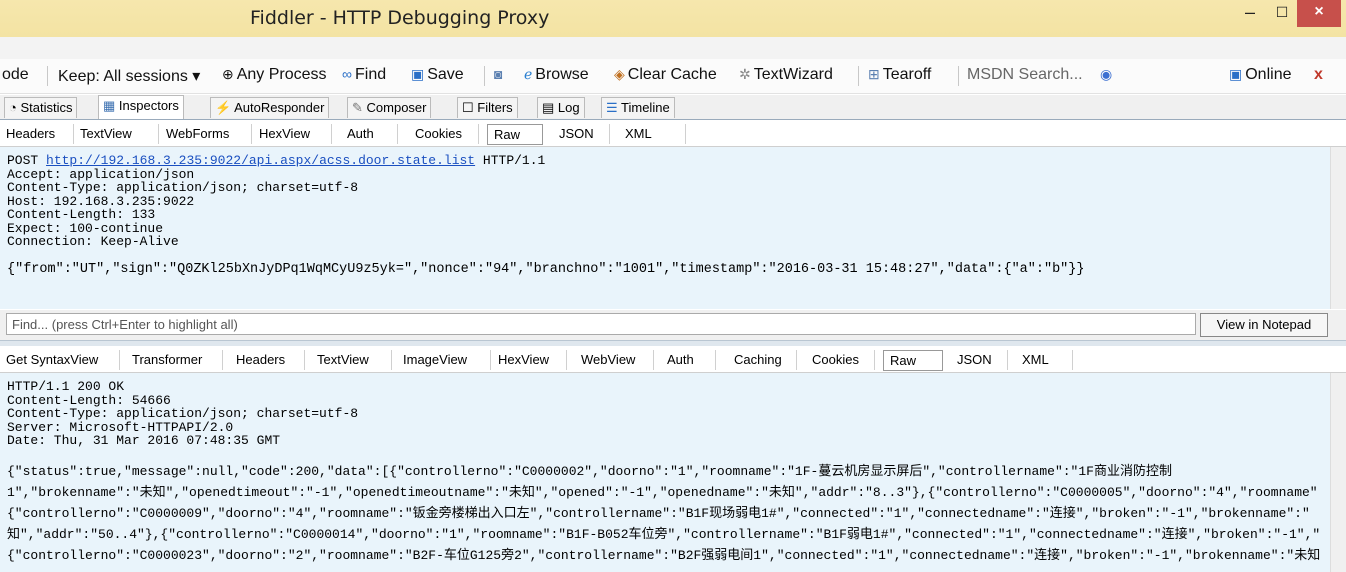 This screenshot has height=572, width=1346. I want to click on tab-filters: ☐ Filters, so click(487, 107).